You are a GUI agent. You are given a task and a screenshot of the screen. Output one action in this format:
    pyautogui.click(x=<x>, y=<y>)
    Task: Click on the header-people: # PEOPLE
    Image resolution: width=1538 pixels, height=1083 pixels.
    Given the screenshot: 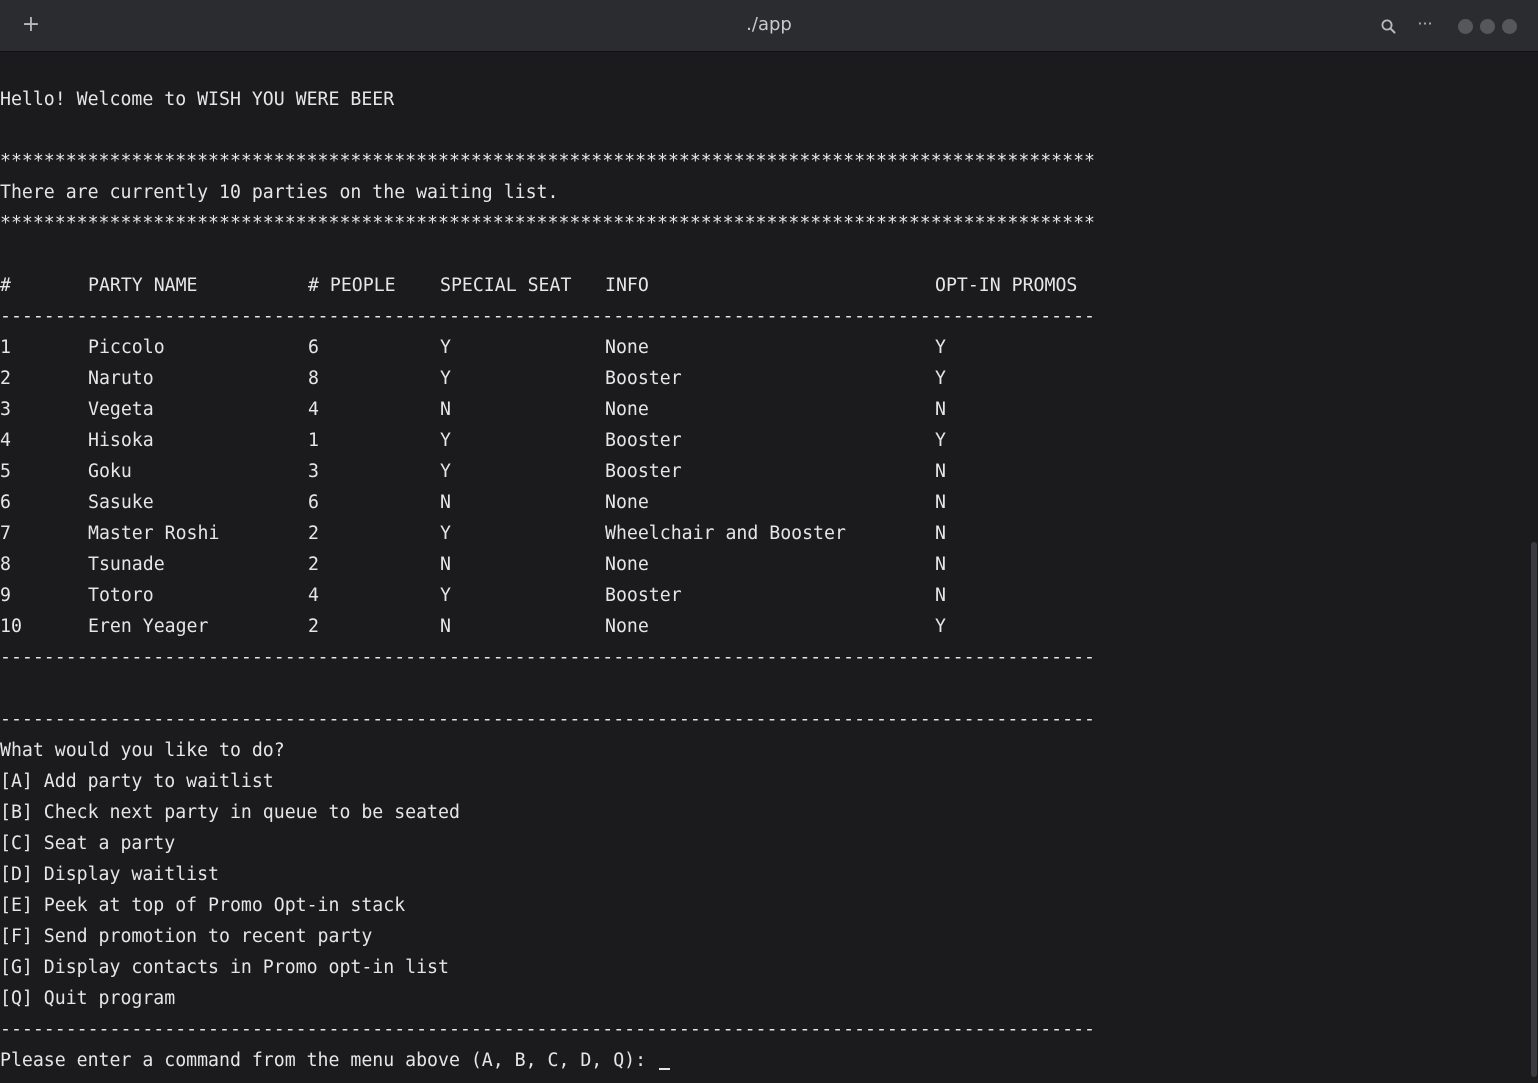 What is the action you would take?
    pyautogui.click(x=352, y=285)
    